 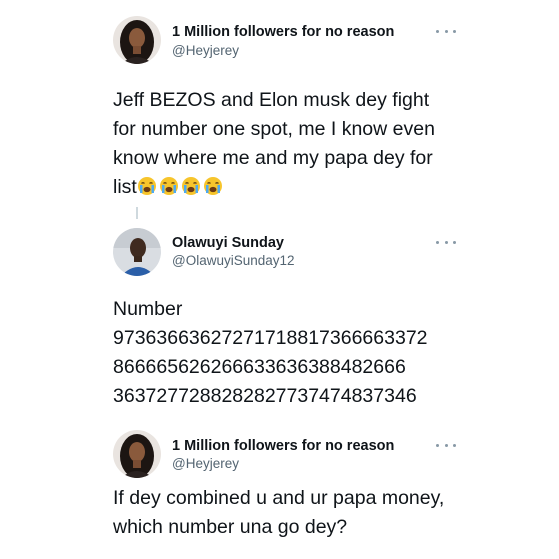 What do you see at coordinates (137, 213) in the screenshot?
I see `thread-connector` at bounding box center [137, 213].